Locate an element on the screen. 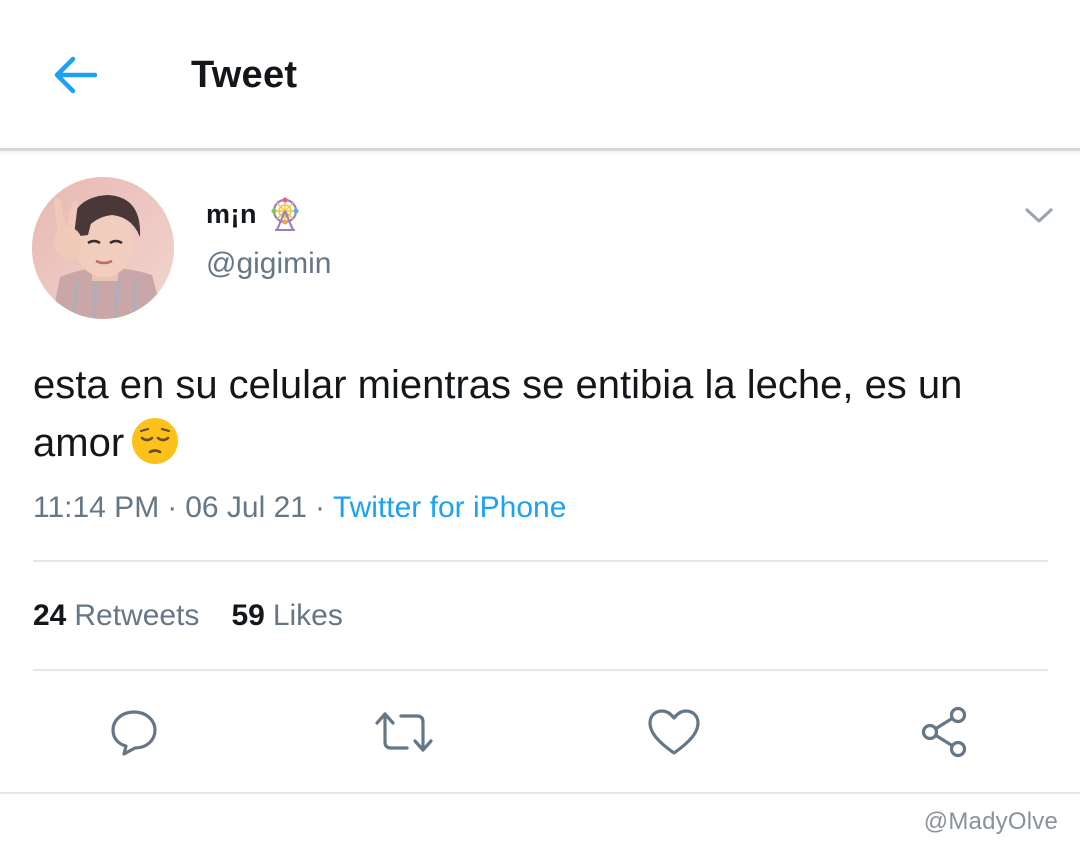  share-button is located at coordinates (944, 732).